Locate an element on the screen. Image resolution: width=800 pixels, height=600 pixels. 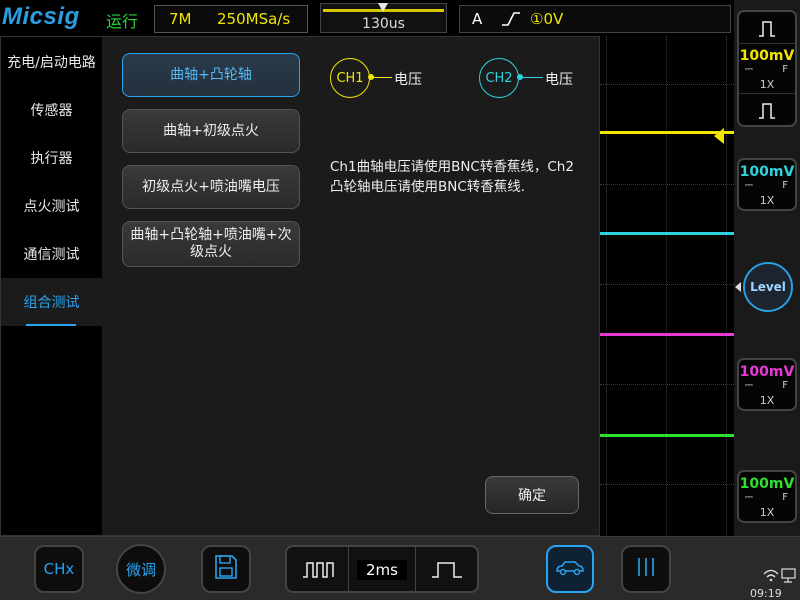
car-icon is located at coordinates (570, 569).